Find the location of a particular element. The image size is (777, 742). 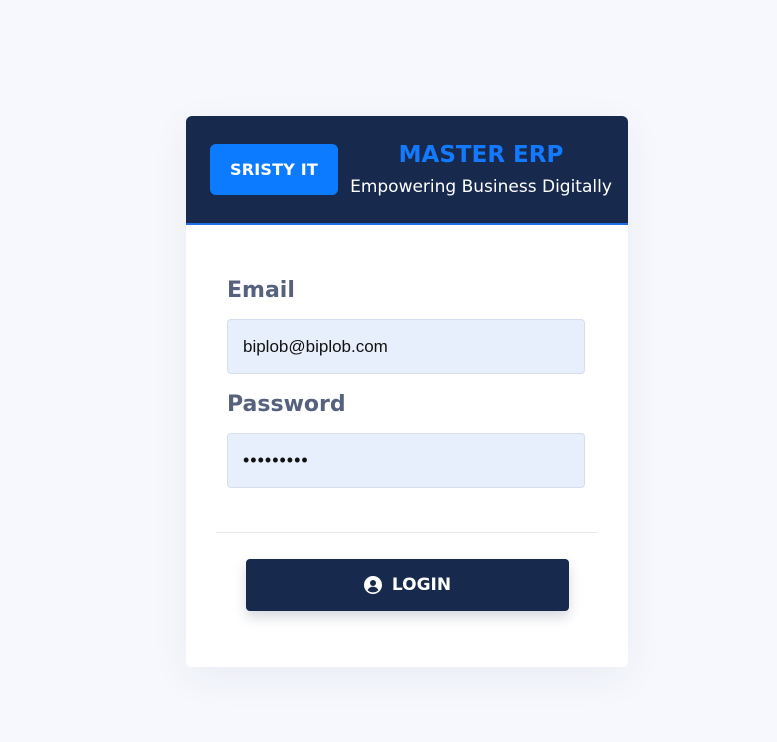

password-field is located at coordinates (406, 460).